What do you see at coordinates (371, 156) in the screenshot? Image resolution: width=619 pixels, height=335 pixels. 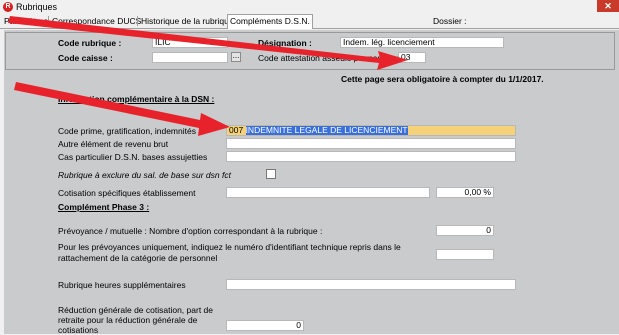 I see `cas-field` at bounding box center [371, 156].